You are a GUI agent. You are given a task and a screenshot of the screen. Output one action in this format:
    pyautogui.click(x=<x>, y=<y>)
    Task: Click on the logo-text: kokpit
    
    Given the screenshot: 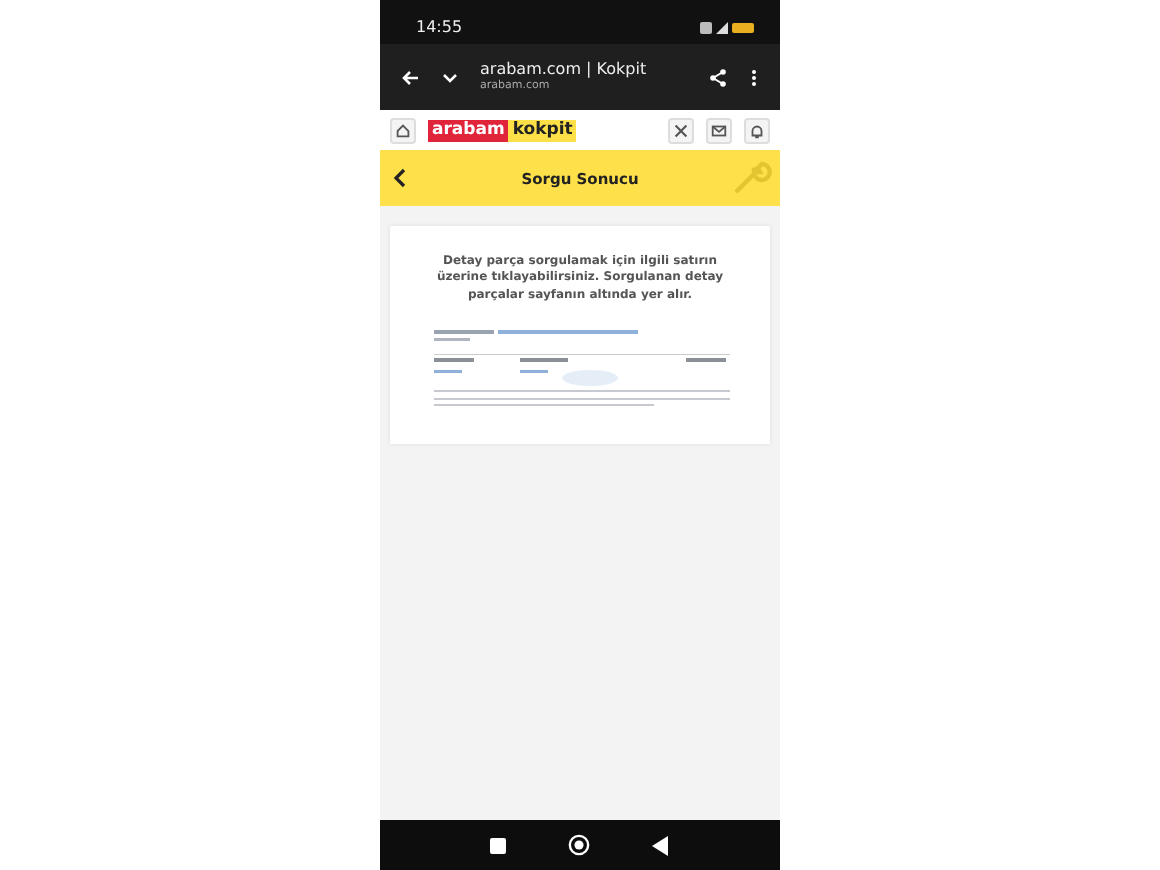 What is the action you would take?
    pyautogui.click(x=542, y=130)
    